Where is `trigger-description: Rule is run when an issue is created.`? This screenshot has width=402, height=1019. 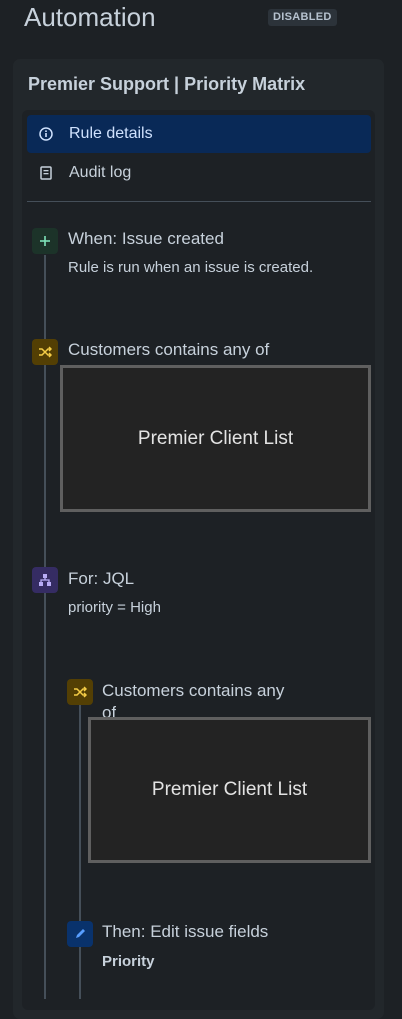
trigger-description: Rule is run when an issue is created. is located at coordinates (191, 267).